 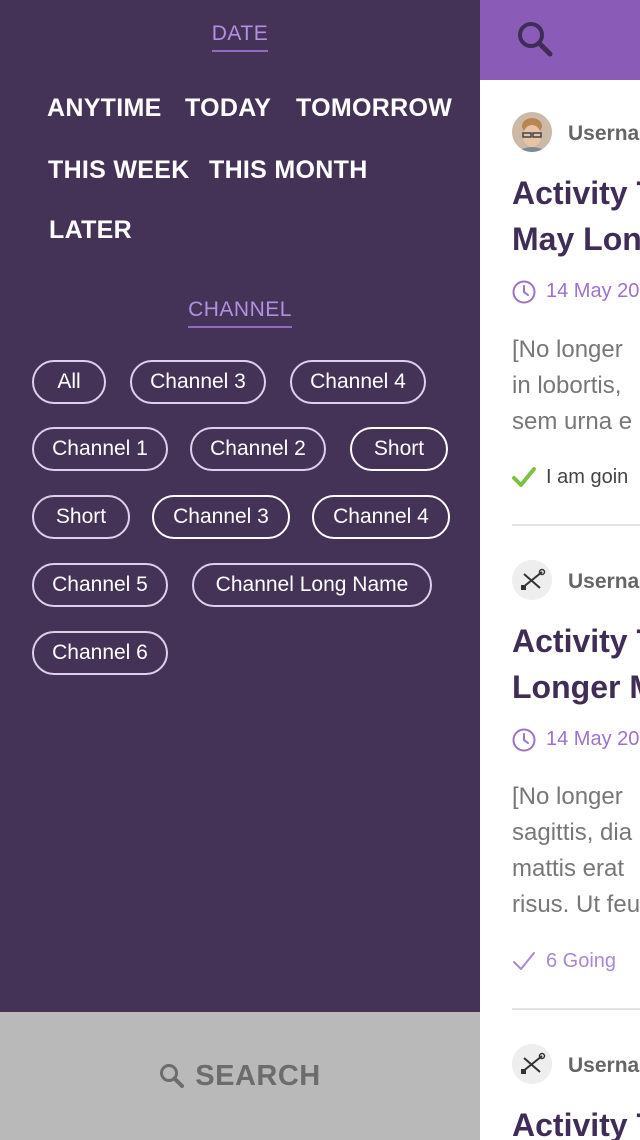 I want to click on date-option-this-month: THIS MONTH, so click(x=288, y=170).